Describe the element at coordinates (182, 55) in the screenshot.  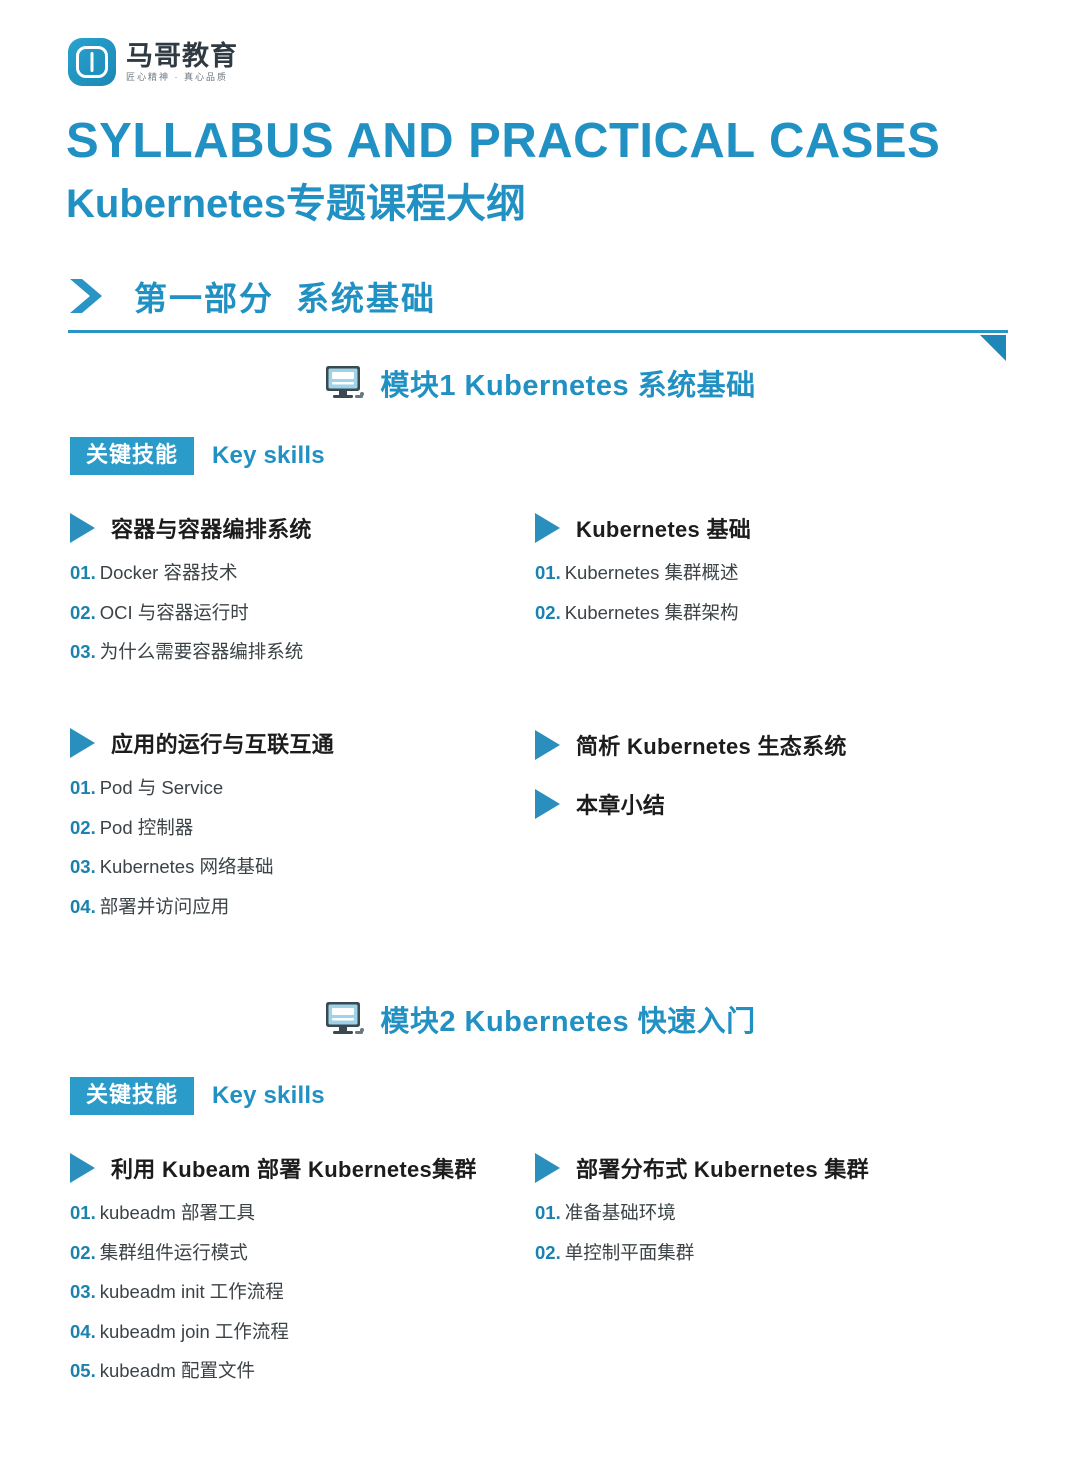
I see `brand-name: 马哥教育` at that location.